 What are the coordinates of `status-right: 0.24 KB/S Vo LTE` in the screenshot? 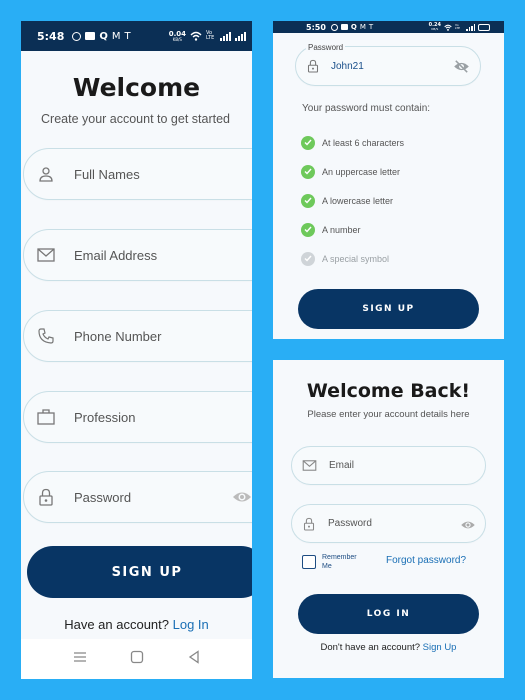 It's located at (459, 27).